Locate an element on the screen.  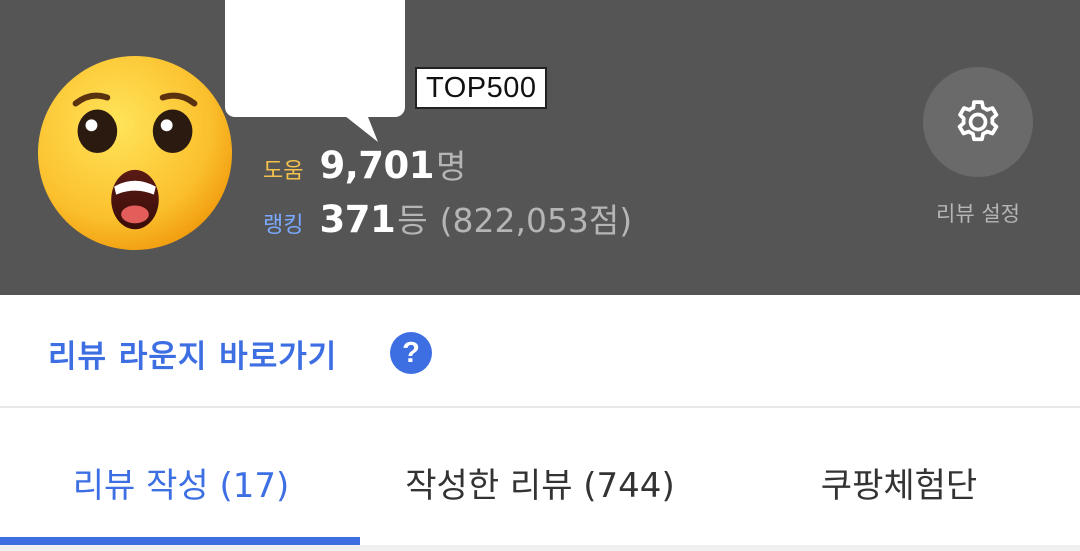
review-lounge-link: 리뷰 라운지 바로가기 is located at coordinates (192, 353).